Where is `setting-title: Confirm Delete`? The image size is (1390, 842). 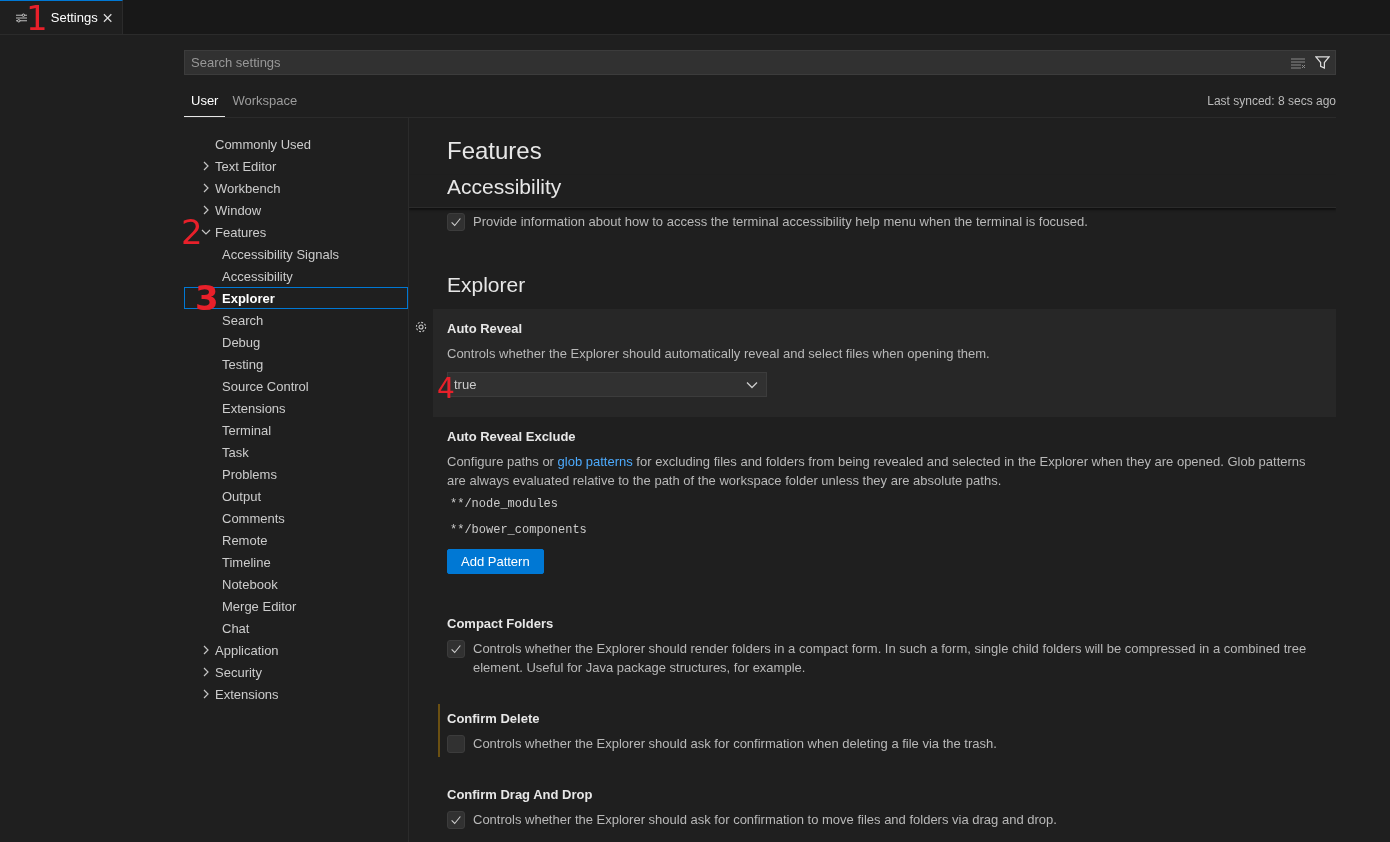
setting-title: Confirm Delete is located at coordinates (494, 718).